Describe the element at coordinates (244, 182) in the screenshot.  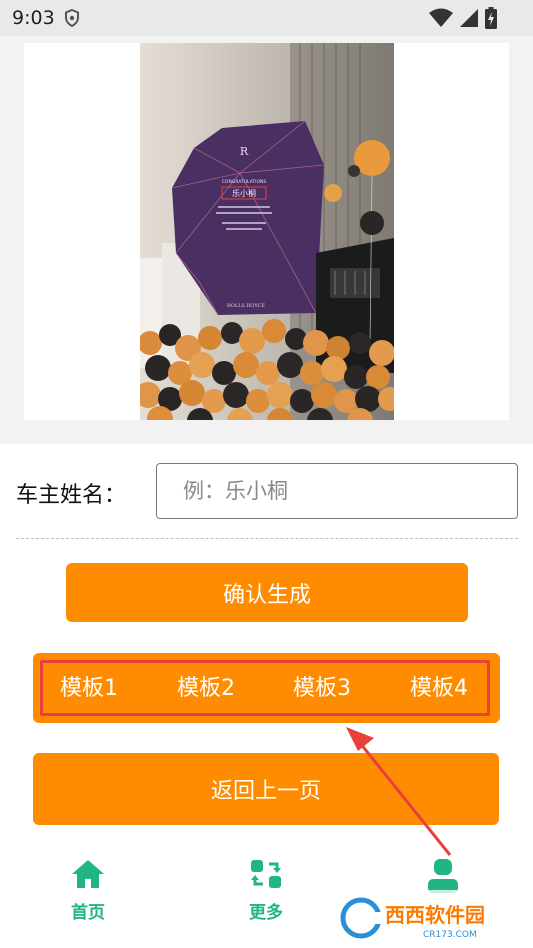
I see `svg-text: CONGRATULATIONS` at that location.